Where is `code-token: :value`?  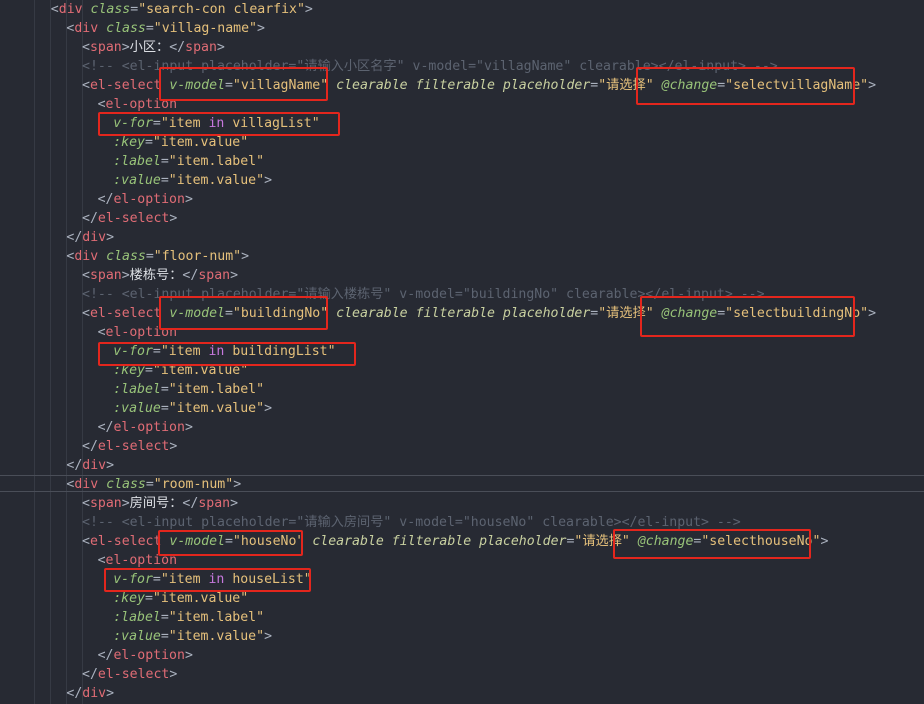 code-token: :value is located at coordinates (137, 180).